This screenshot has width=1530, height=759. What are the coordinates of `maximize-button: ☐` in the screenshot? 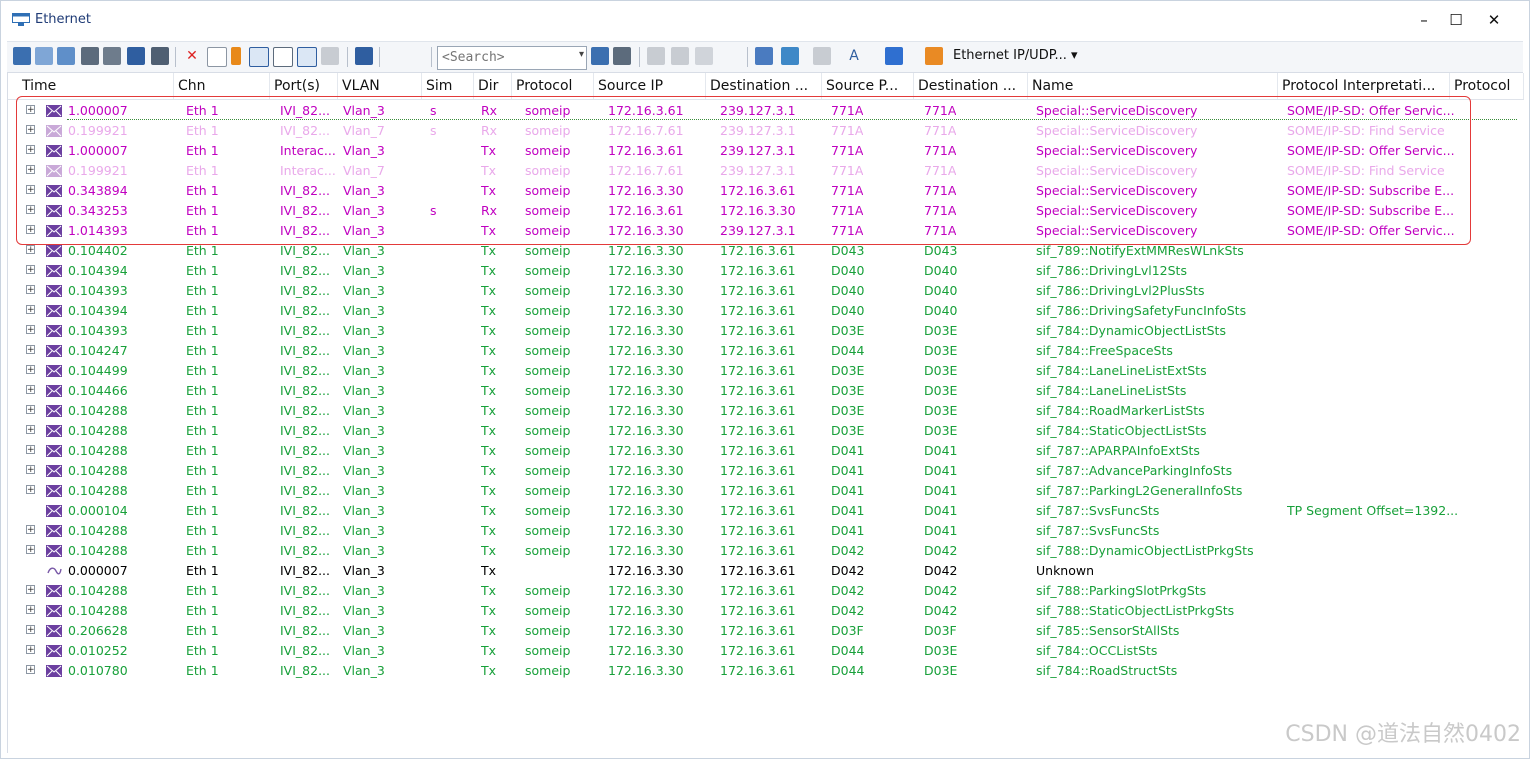 It's located at (1456, 20).